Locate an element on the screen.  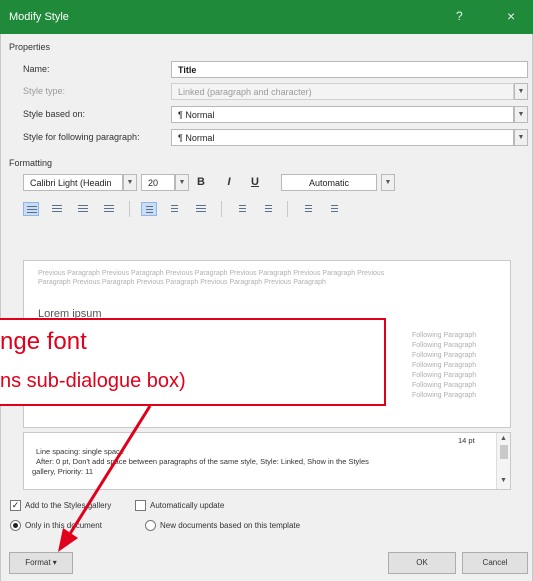
annotation-arrow is located at coordinates (105, 478).